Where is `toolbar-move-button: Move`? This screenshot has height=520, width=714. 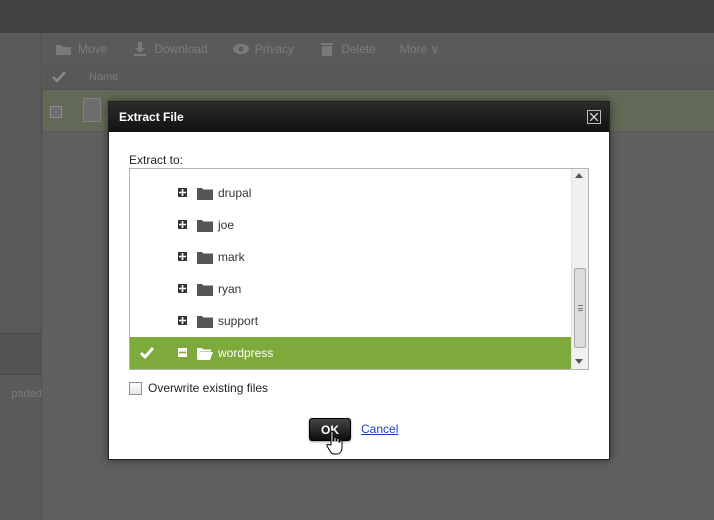
toolbar-move-button: Move is located at coordinates (81, 49).